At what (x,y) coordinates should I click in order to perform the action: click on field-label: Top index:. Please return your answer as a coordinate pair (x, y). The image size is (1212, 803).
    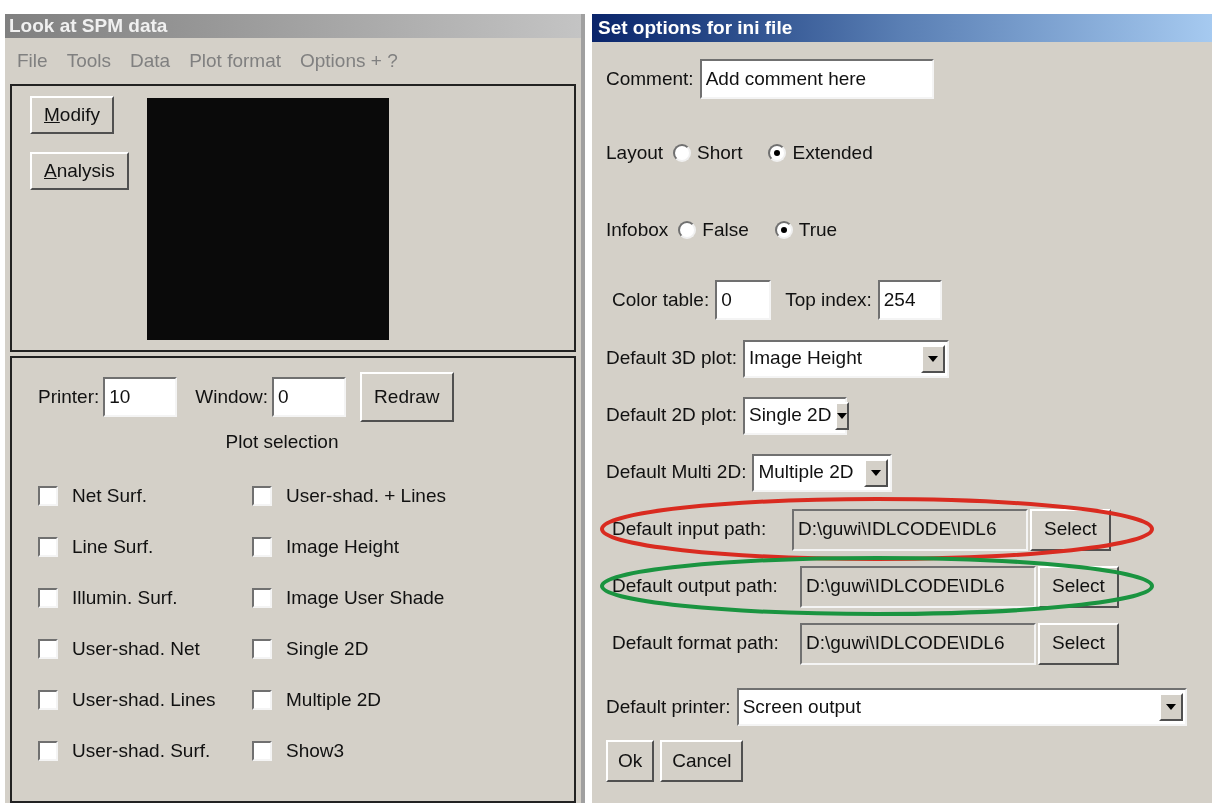
    Looking at the image, I should click on (828, 299).